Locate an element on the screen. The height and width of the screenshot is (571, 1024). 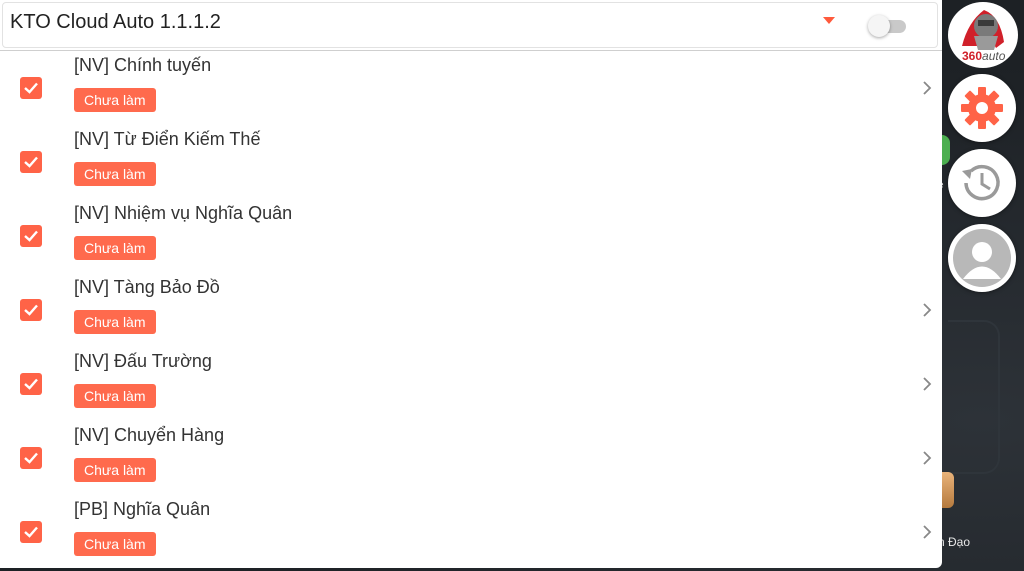
task-row: [PB] Nghĩa Quân Chưa làm is located at coordinates (471, 532).